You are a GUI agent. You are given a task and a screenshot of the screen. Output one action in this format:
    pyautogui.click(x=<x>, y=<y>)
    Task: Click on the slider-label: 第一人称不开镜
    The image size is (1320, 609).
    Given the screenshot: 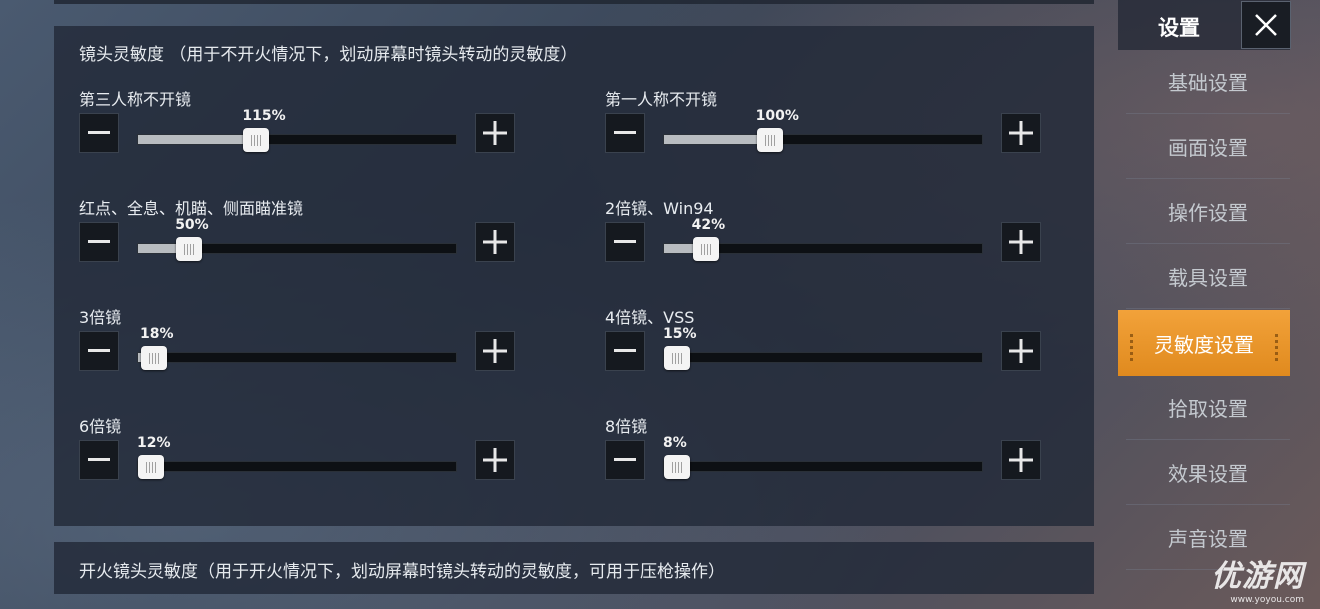 What is the action you would take?
    pyautogui.click(x=661, y=99)
    